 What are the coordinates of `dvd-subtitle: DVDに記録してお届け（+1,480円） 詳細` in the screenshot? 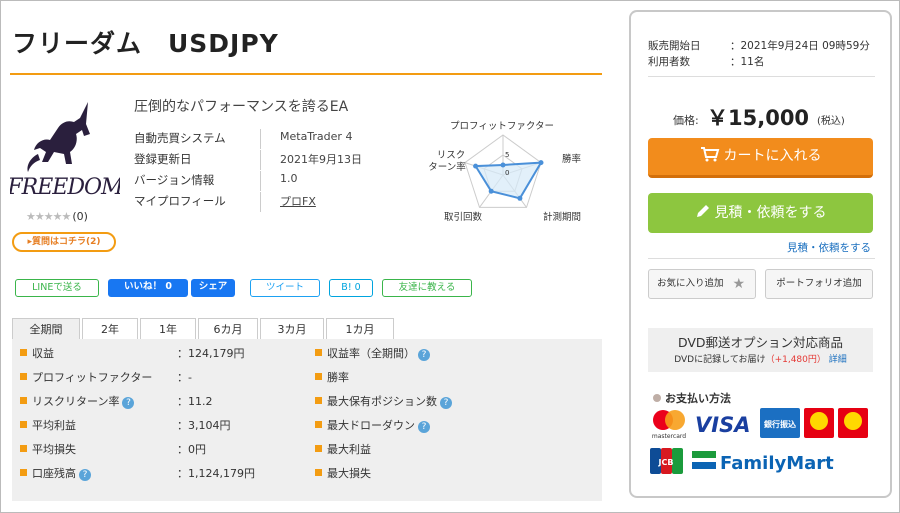 It's located at (760, 358).